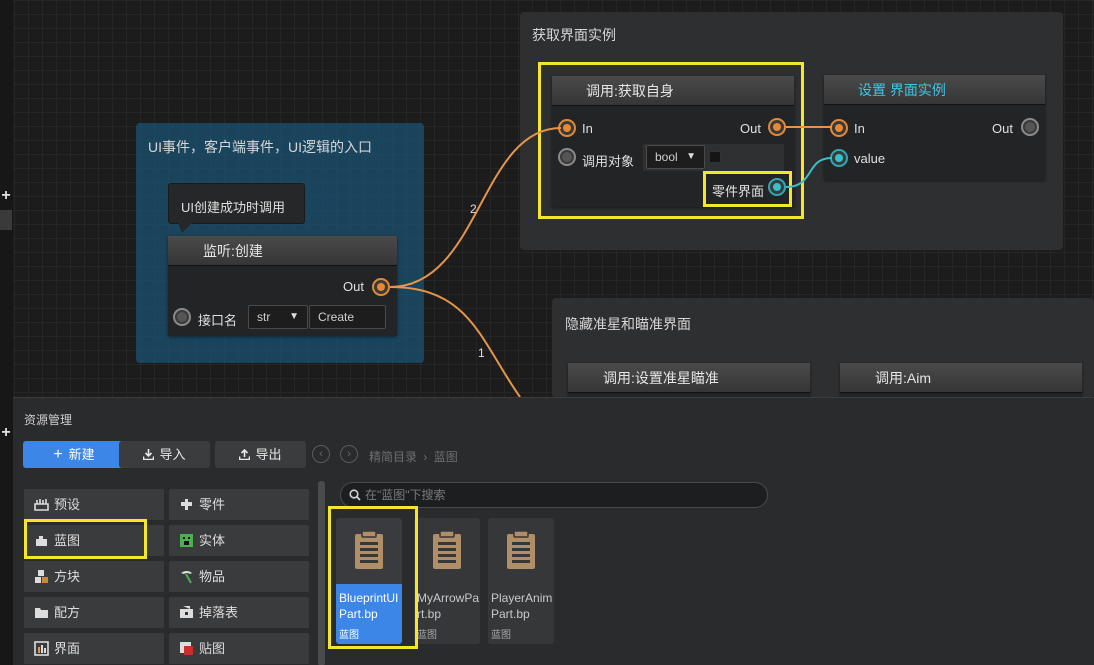 This screenshot has height=665, width=1094. Describe the element at coordinates (85, 539) in the screenshot. I see `highlight-blueprint-category` at that location.